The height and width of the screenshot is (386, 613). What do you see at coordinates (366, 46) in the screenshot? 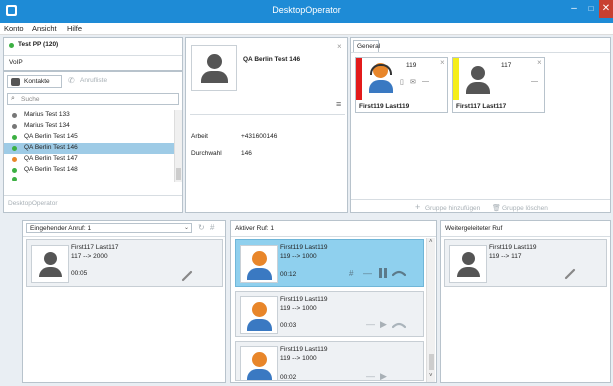
I see `tab-general: General` at bounding box center [366, 46].